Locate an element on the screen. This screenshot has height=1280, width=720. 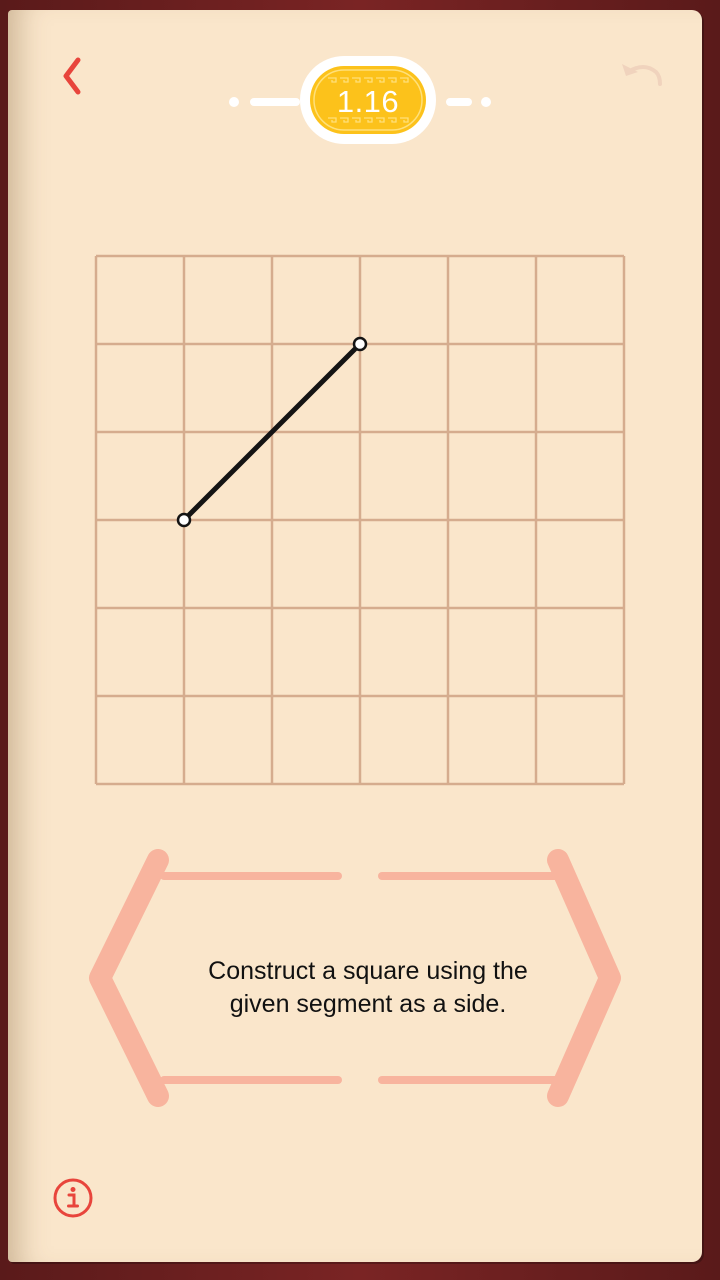
info-icon is located at coordinates (73, 1198).